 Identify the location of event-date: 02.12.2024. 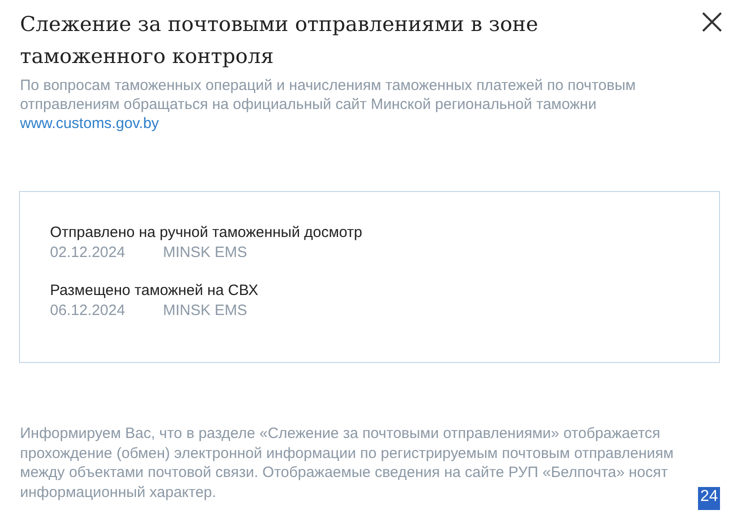
(88, 253).